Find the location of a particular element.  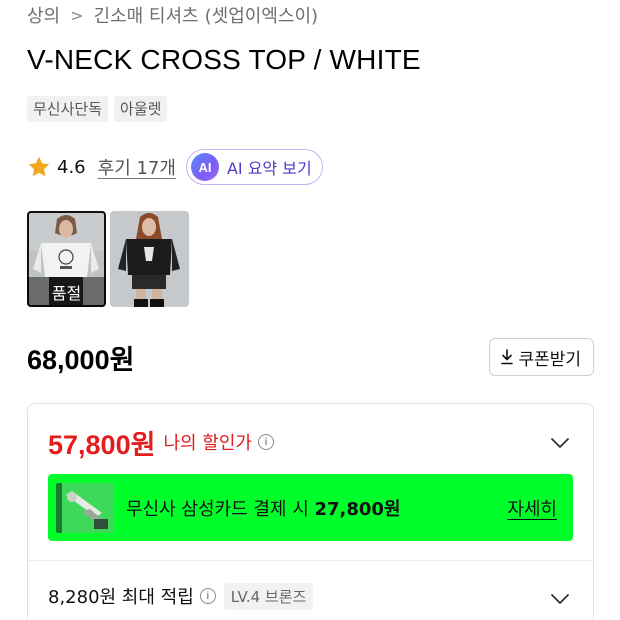

product-tags: 무신사단독 아울렛 is located at coordinates (97, 109).